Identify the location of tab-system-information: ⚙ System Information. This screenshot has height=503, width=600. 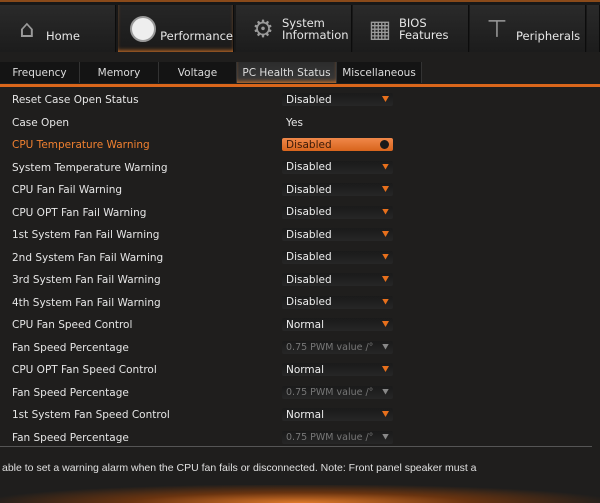
(294, 28).